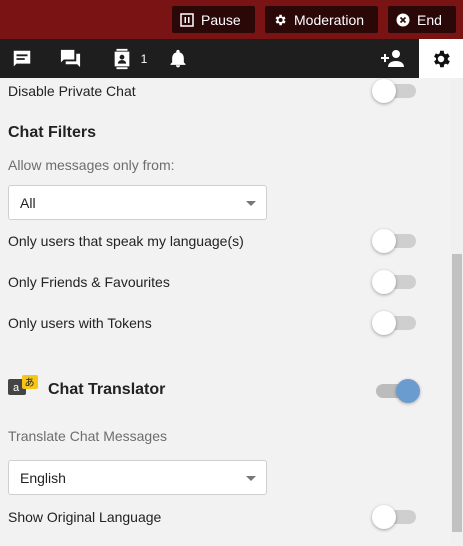 The width and height of the screenshot is (463, 546). I want to click on disable-private-chat-row: Disable Private Chat, so click(214, 92).